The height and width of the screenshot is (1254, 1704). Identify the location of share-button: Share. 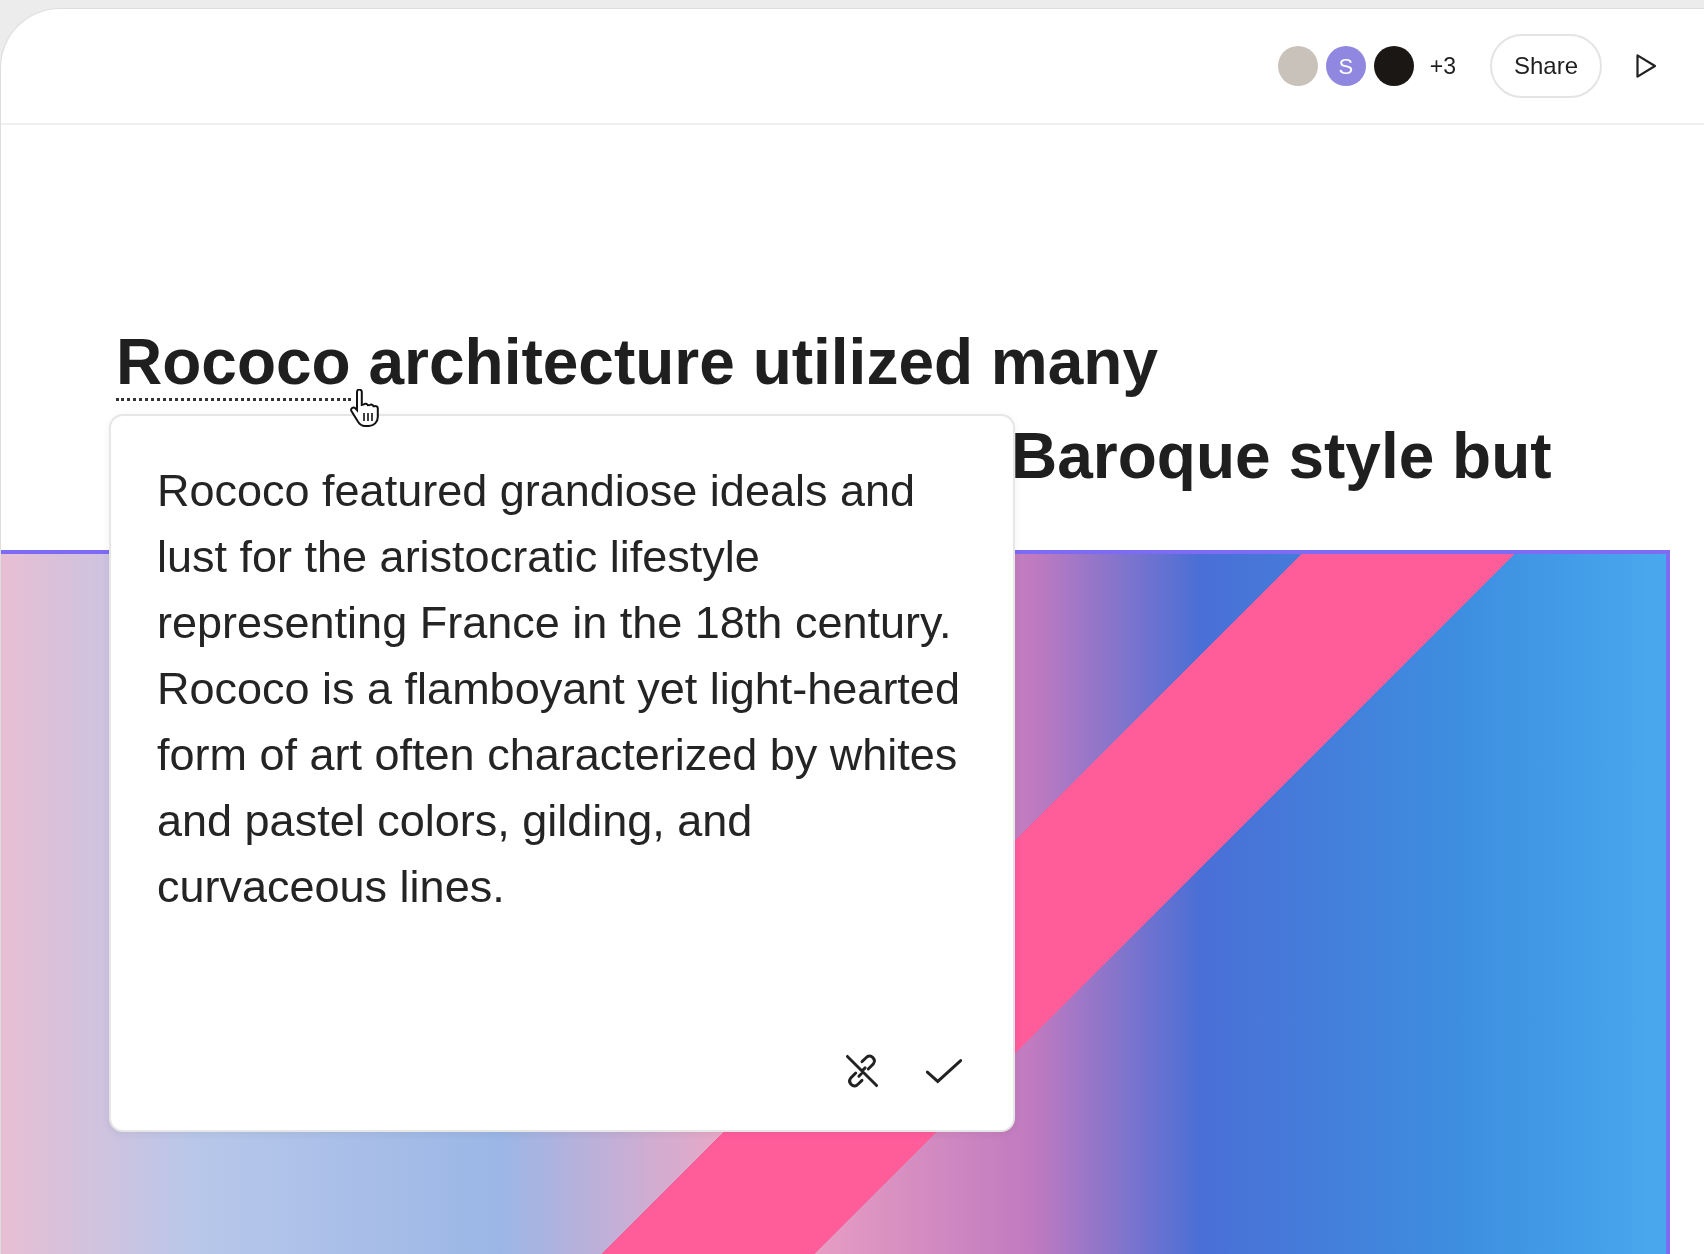
(1545, 66).